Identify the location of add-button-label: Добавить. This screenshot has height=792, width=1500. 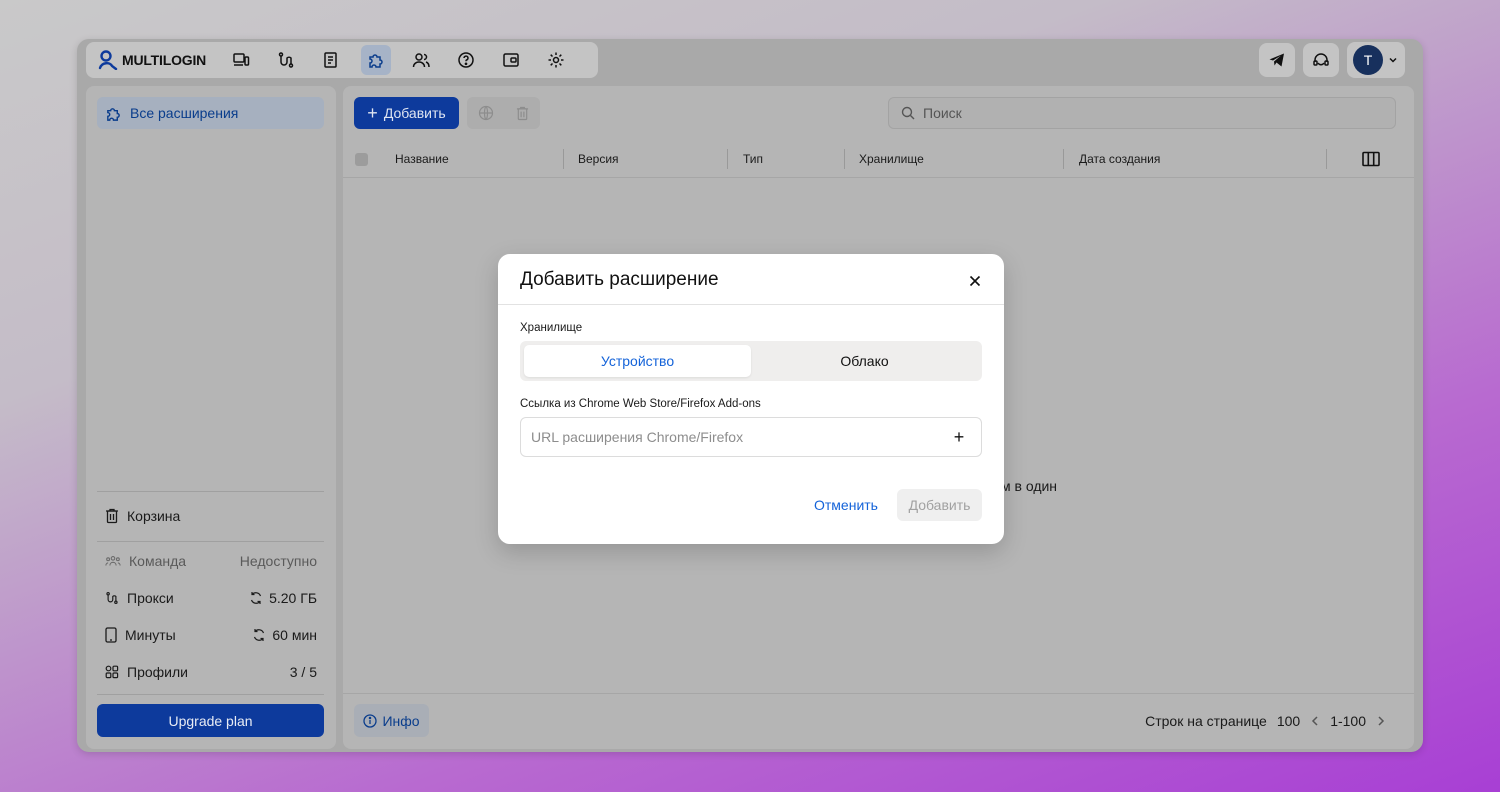
(414, 113).